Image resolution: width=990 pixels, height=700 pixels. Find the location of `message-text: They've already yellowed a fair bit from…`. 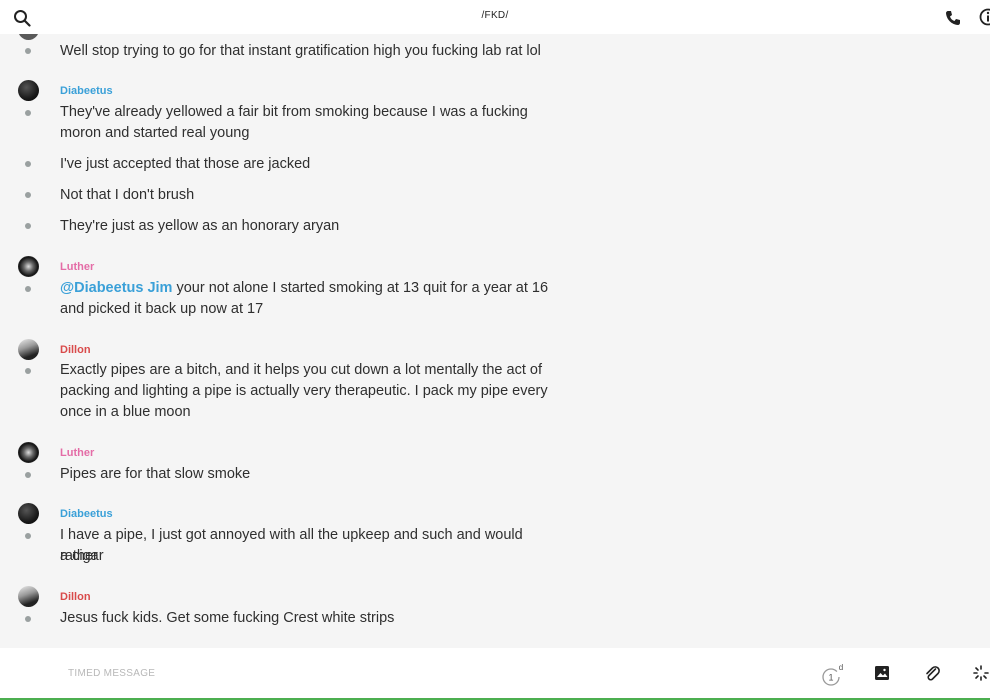

message-text: They've already yellowed a fair bit from… is located at coordinates (294, 112).